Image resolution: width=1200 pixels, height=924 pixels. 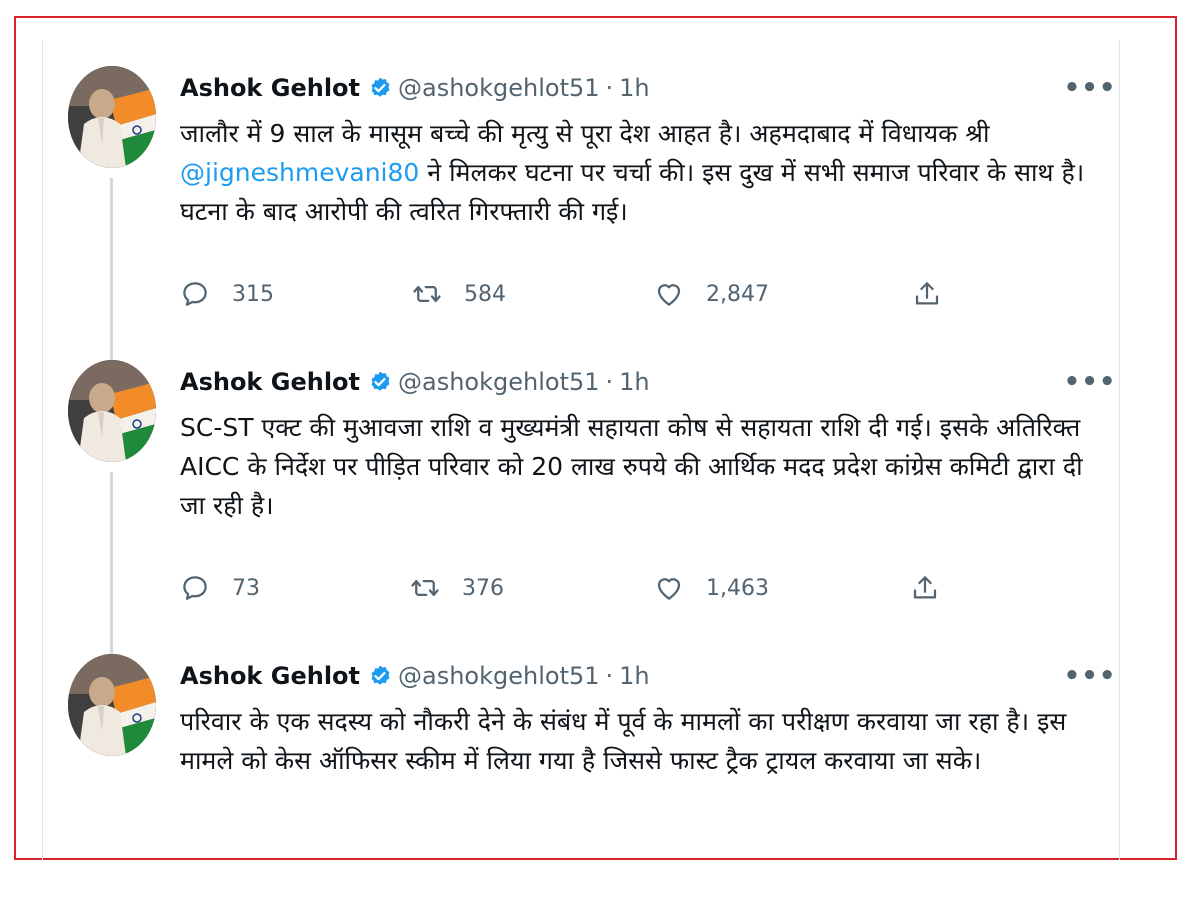 What do you see at coordinates (485, 294) in the screenshot?
I see `retweet-count: 584` at bounding box center [485, 294].